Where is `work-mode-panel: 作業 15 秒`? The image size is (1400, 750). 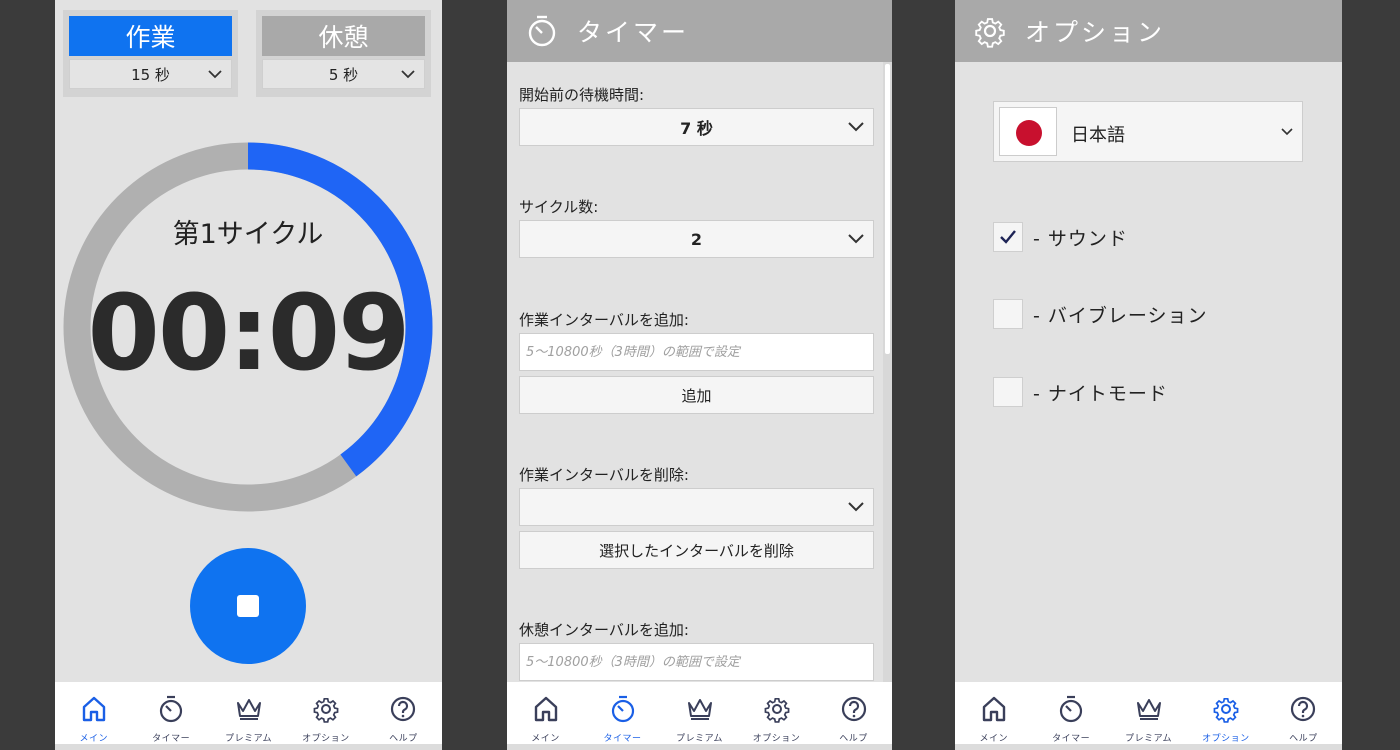 work-mode-panel: 作業 15 秒 is located at coordinates (150, 53).